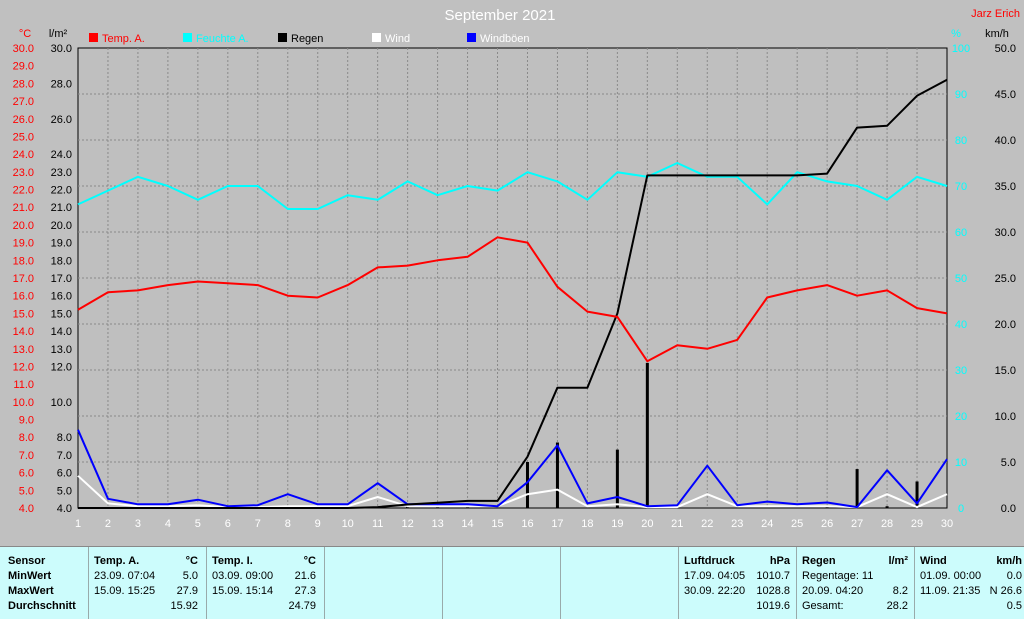  Describe the element at coordinates (61, 261) in the screenshot. I see `rain-axis-tick: 18.0` at that location.